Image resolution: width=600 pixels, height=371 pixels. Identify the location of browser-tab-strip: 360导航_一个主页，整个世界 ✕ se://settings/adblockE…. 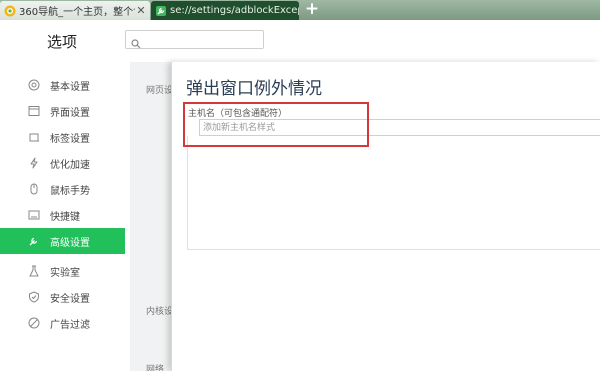
(300, 10).